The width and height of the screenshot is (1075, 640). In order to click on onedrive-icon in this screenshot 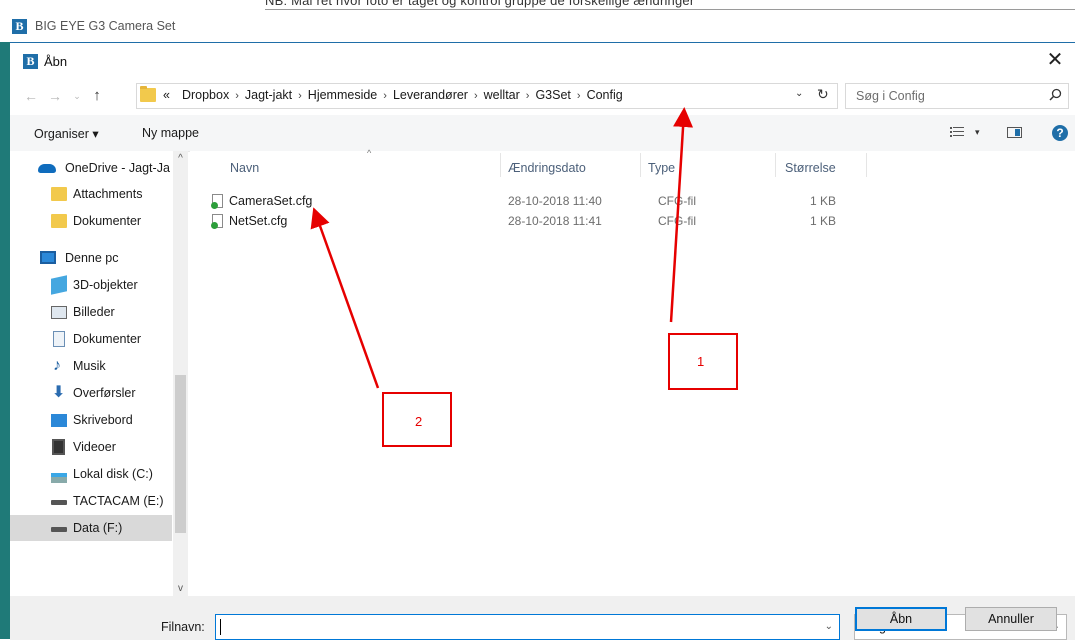, I will do `click(47, 168)`.